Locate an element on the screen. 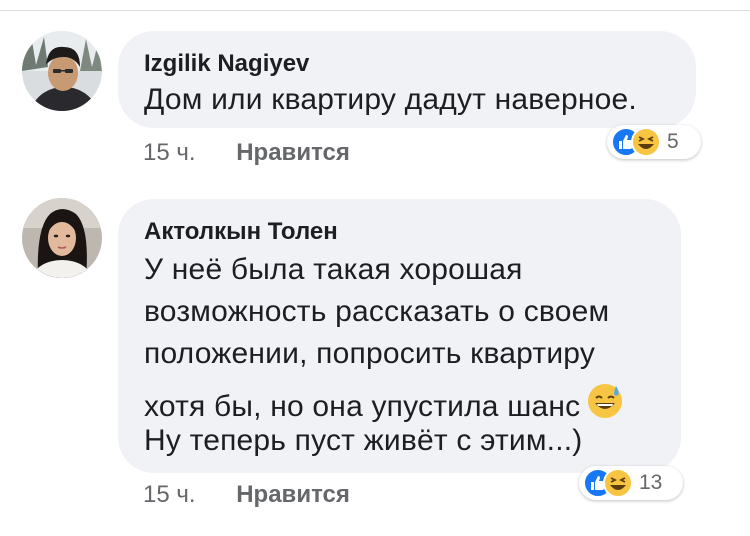 The image size is (750, 536). avatar-image-woman is located at coordinates (62, 238).